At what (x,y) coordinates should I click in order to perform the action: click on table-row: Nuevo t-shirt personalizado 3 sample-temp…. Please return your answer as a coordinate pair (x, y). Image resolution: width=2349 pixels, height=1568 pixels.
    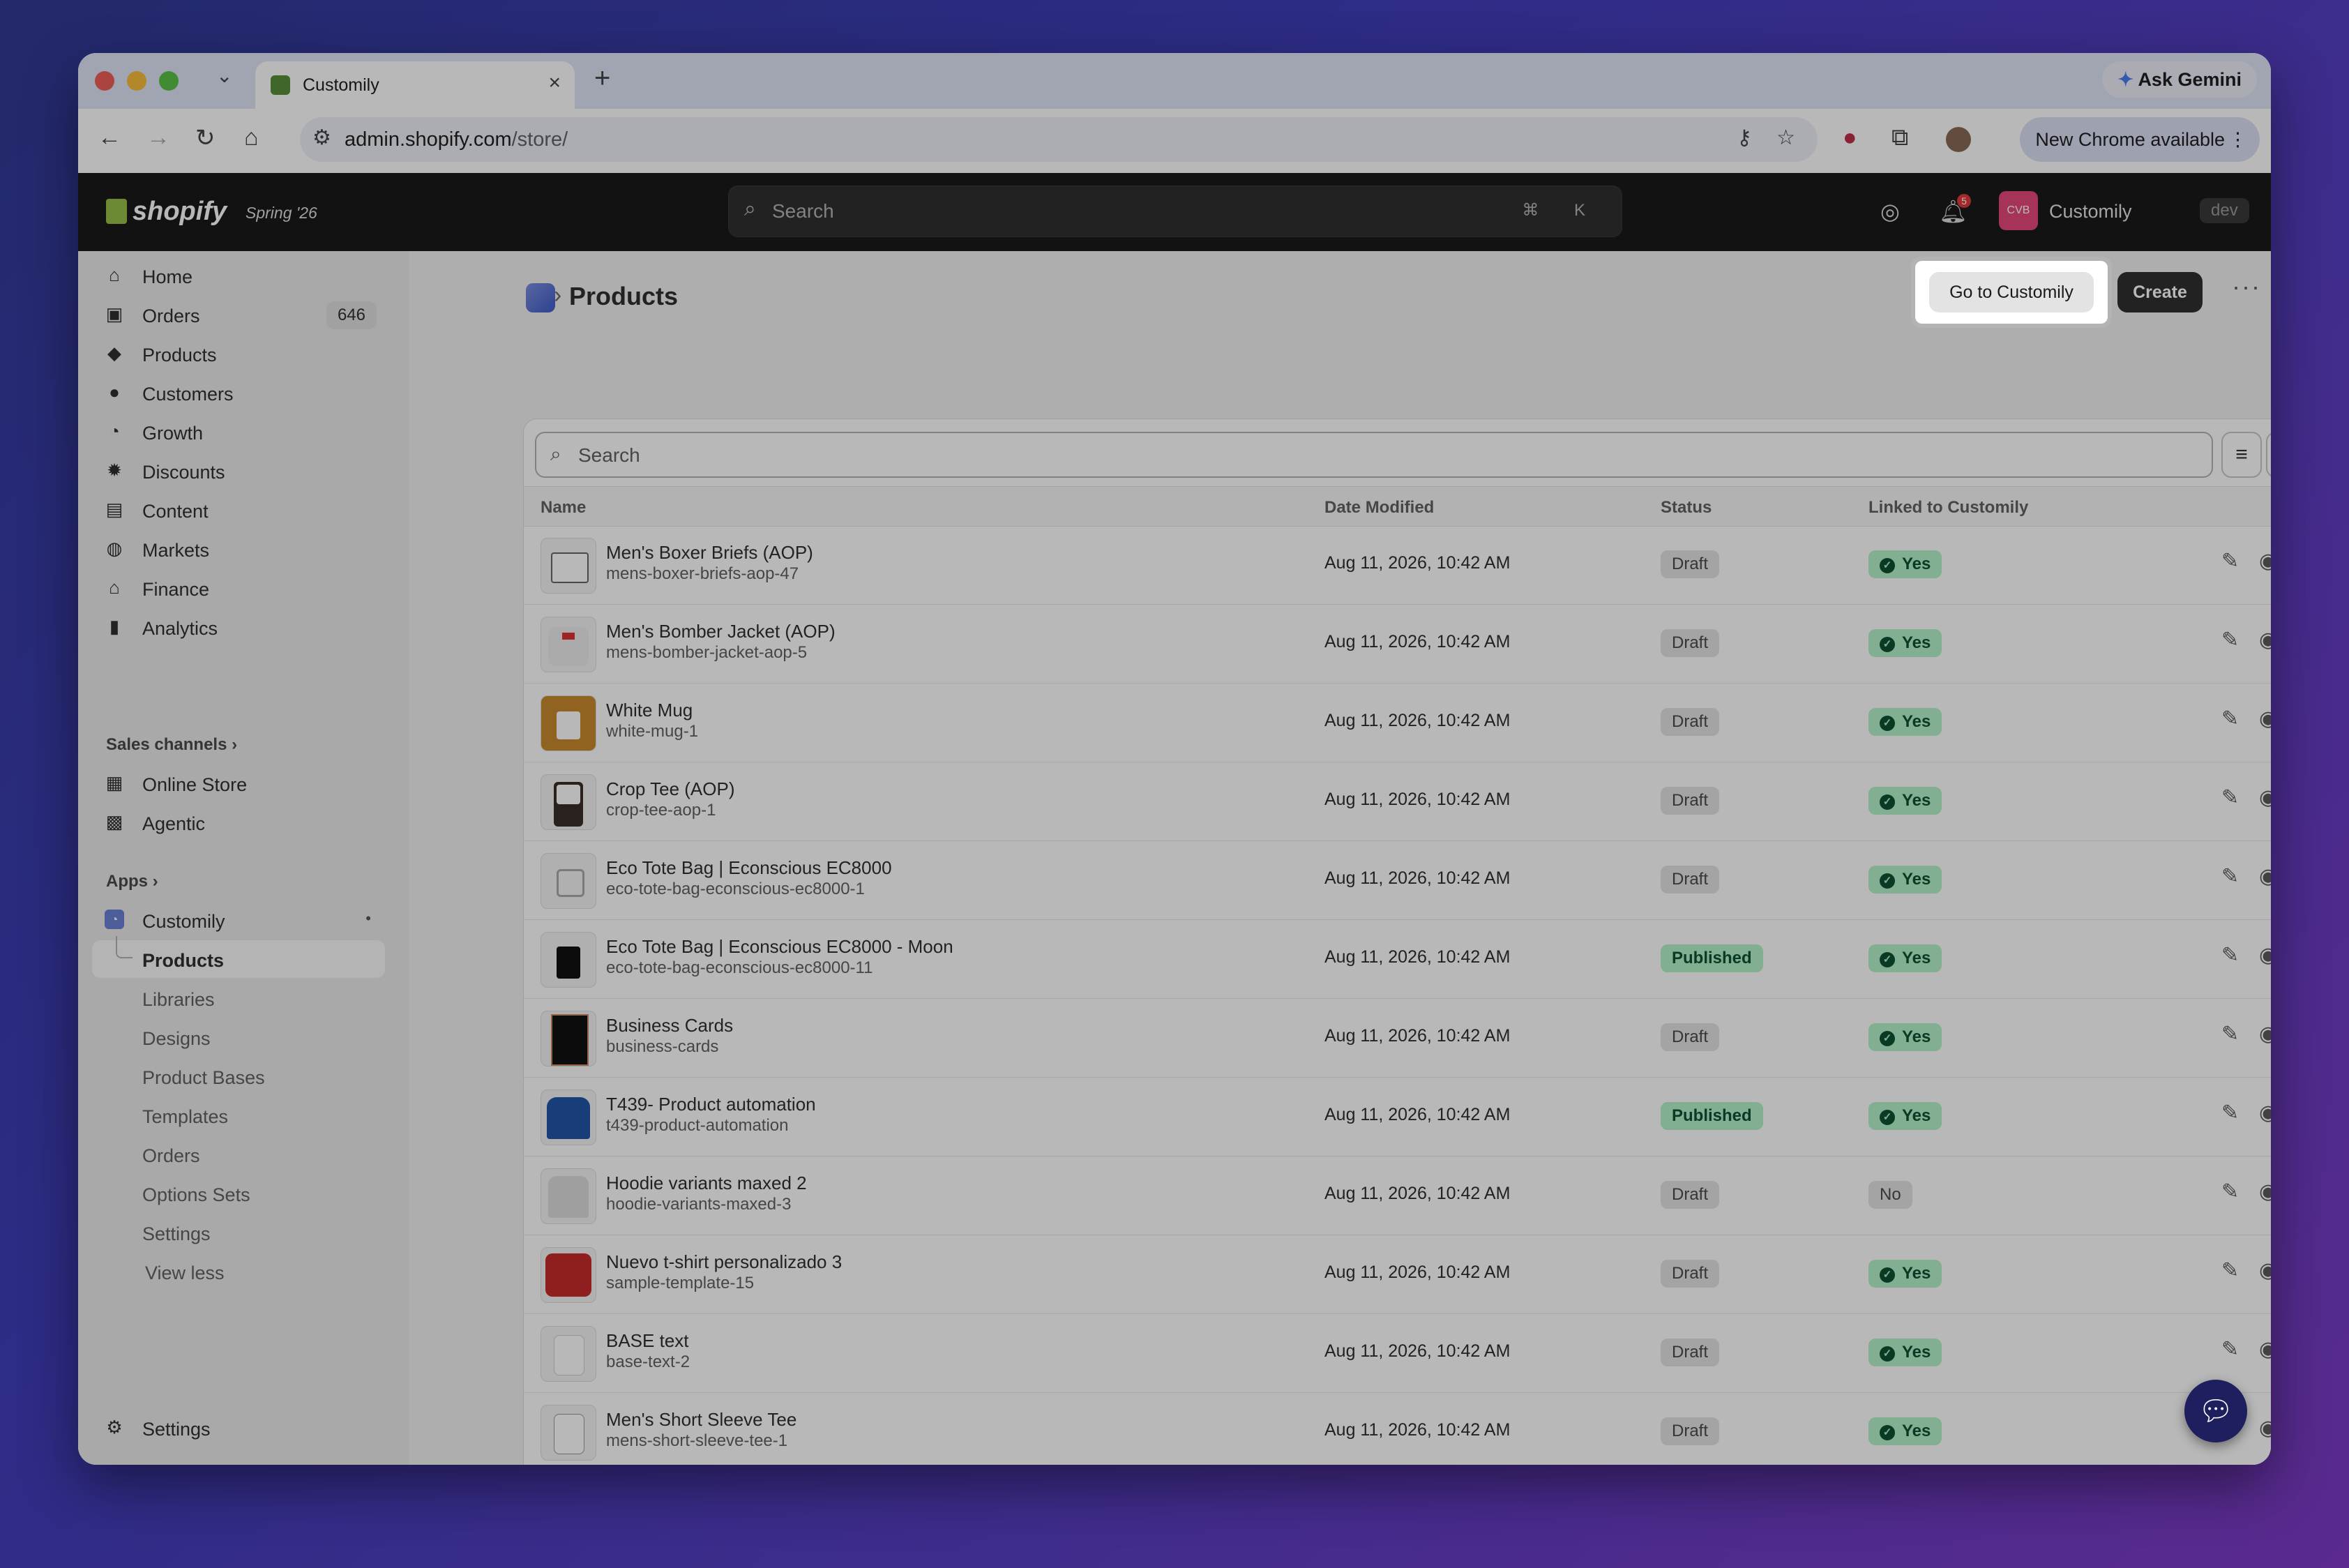
    Looking at the image, I should click on (1398, 1274).